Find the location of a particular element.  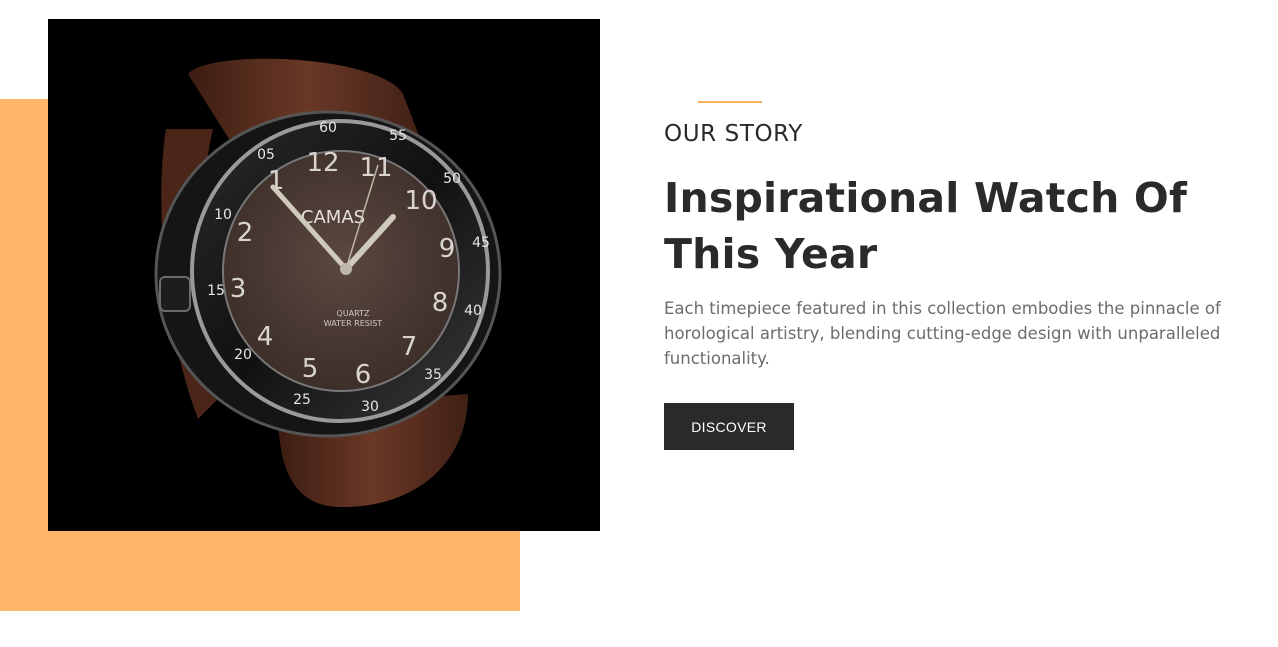

svg-text: 12 is located at coordinates (322, 163).